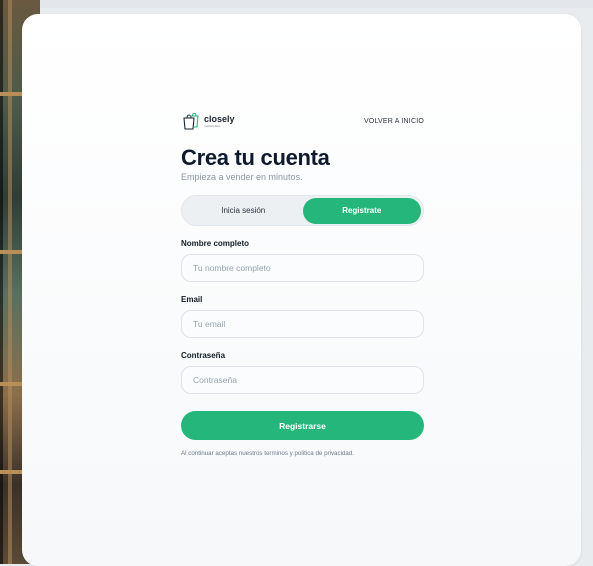 The height and width of the screenshot is (566, 593). I want to click on email-field, so click(302, 324).